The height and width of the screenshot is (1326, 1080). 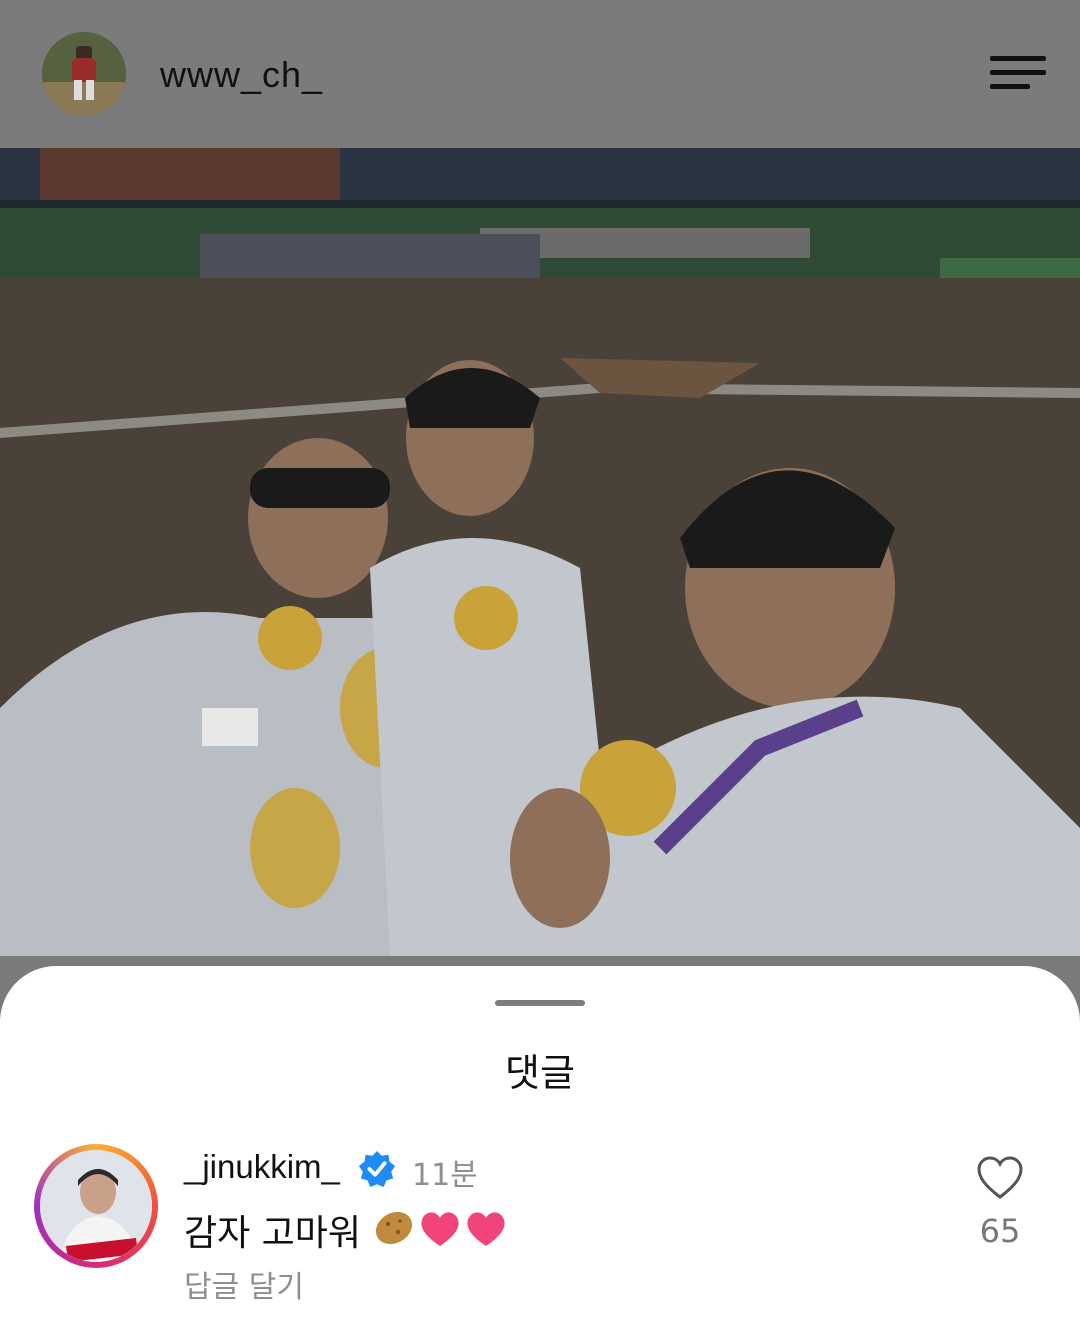 What do you see at coordinates (540, 1003) in the screenshot?
I see `sheet-drag-handle` at bounding box center [540, 1003].